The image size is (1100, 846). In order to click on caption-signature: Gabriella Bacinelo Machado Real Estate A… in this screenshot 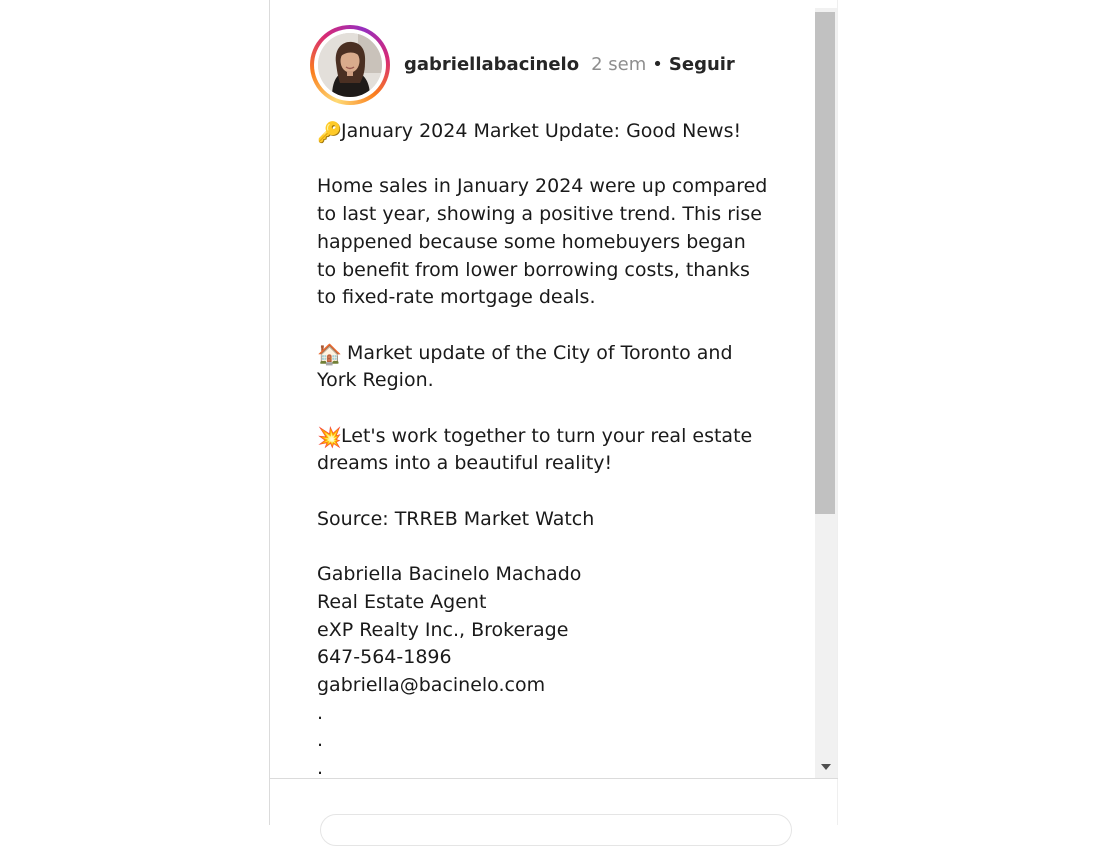, I will do `click(449, 670)`.